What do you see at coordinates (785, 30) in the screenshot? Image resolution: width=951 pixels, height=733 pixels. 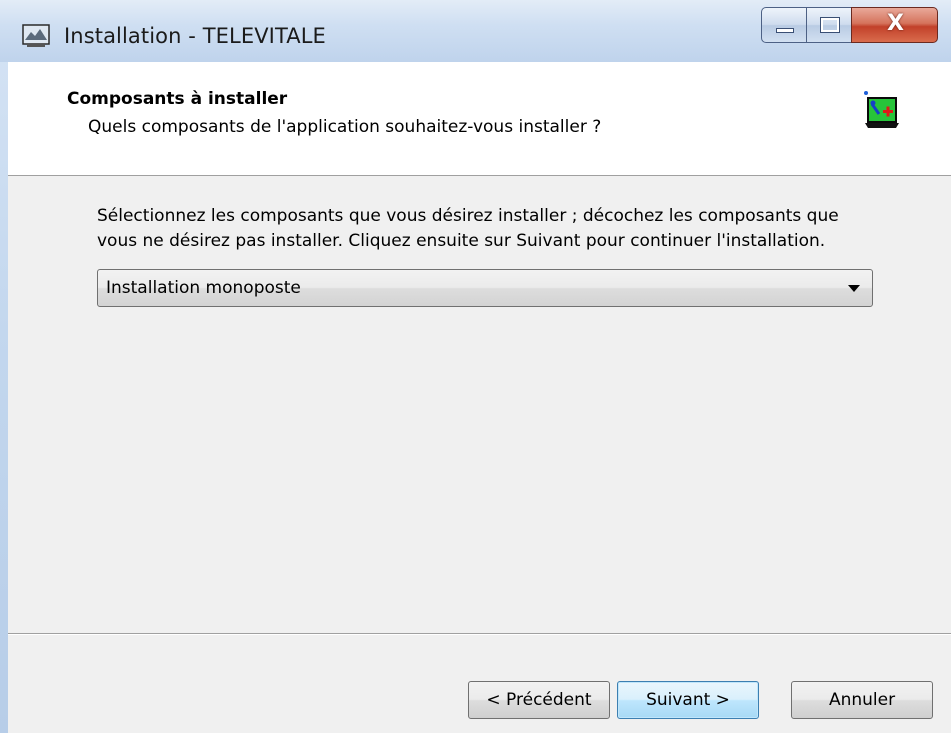 I see `minimize-icon` at bounding box center [785, 30].